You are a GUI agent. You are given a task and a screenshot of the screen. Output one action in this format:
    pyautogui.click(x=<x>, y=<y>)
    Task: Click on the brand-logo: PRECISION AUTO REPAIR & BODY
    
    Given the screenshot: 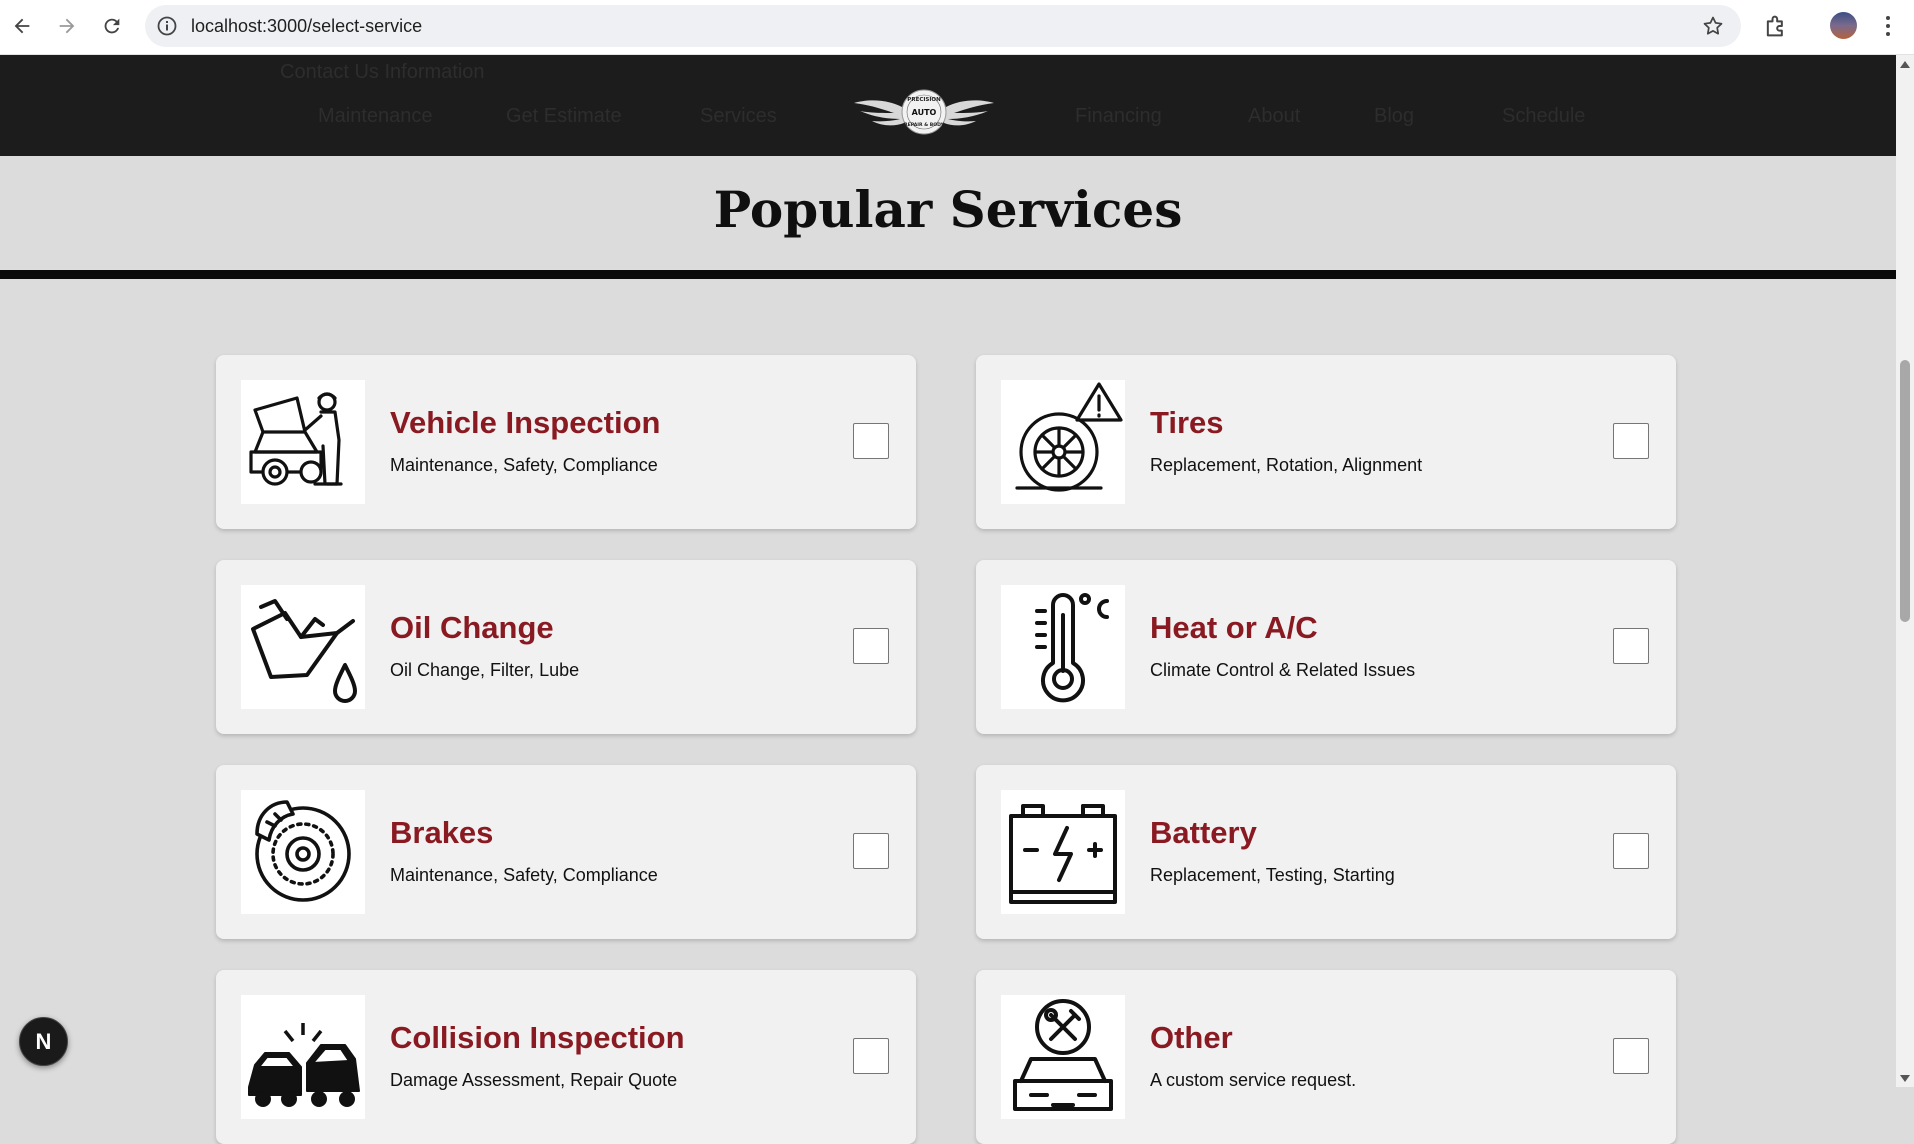 What is the action you would take?
    pyautogui.click(x=924, y=112)
    